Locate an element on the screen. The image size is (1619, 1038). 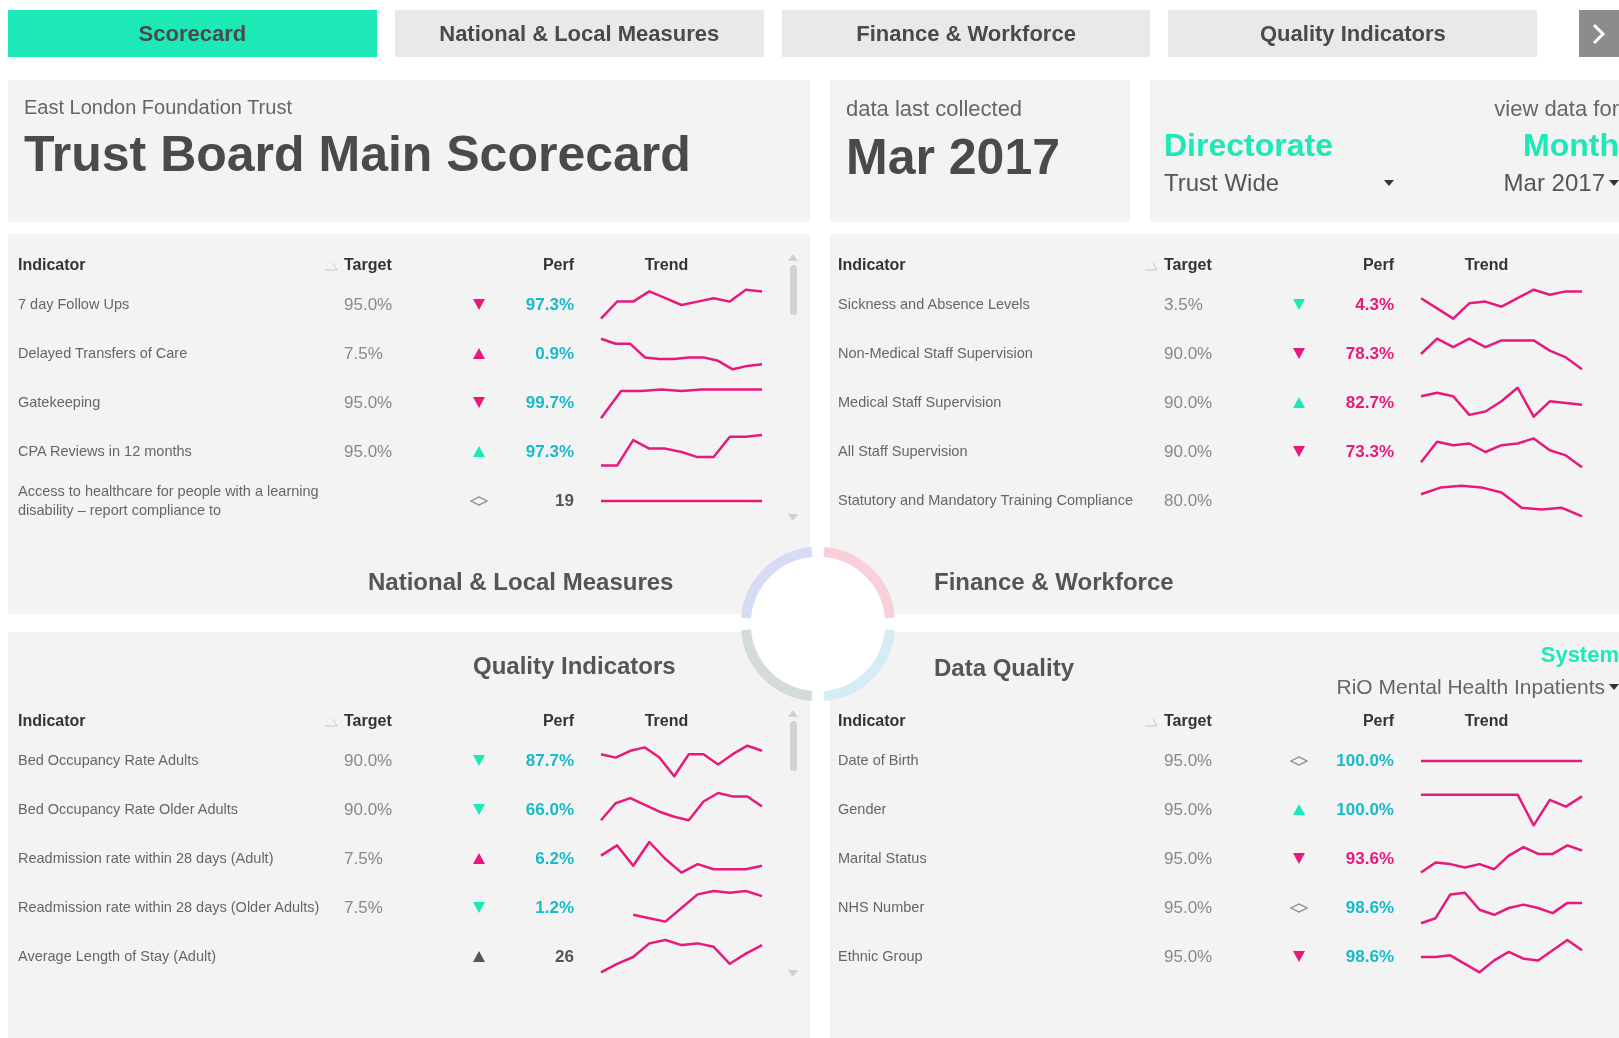
indicator-name: Delayed Transfers of Care is located at coordinates (103, 353).